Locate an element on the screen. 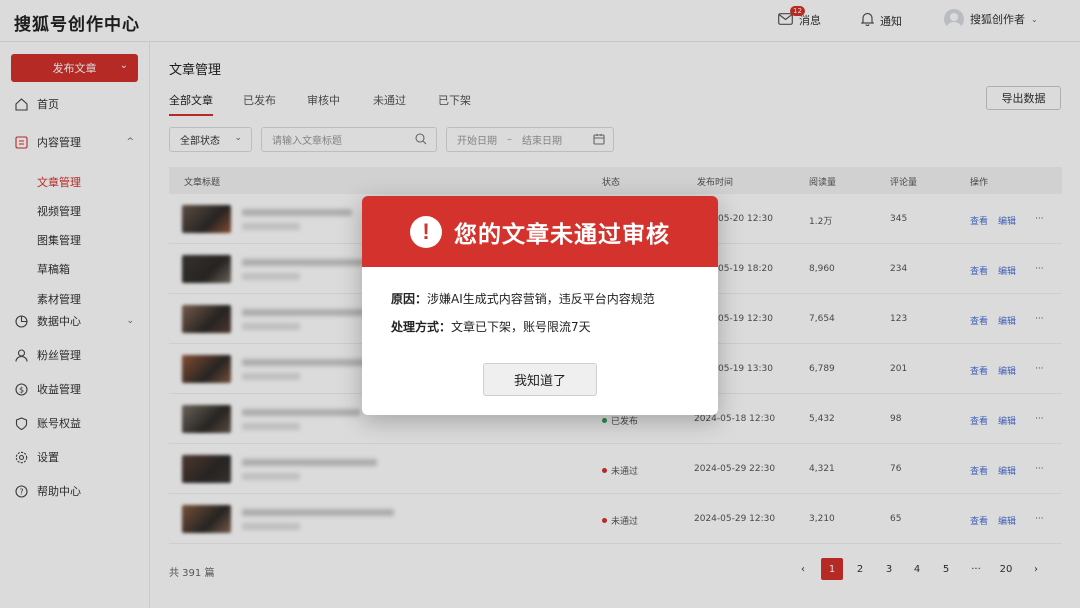 Image resolution: width=1080 pixels, height=608 pixels. rejection-reason: 原因：涉嫌AI生成式内容营销，违反平台内容规范 is located at coordinates (523, 298).